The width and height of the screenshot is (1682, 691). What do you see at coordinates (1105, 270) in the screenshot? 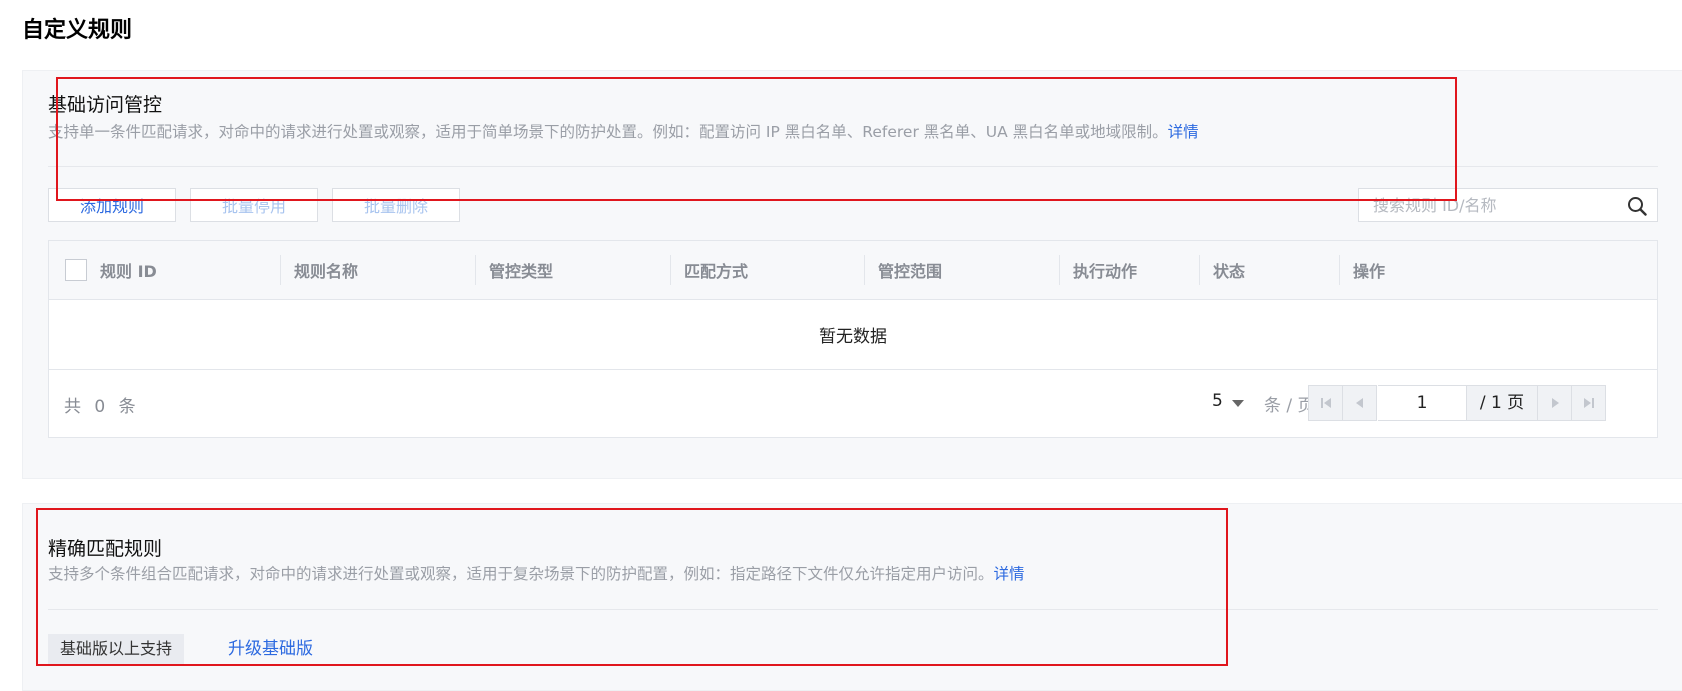
I see `column-header: 执行动作` at bounding box center [1105, 270].